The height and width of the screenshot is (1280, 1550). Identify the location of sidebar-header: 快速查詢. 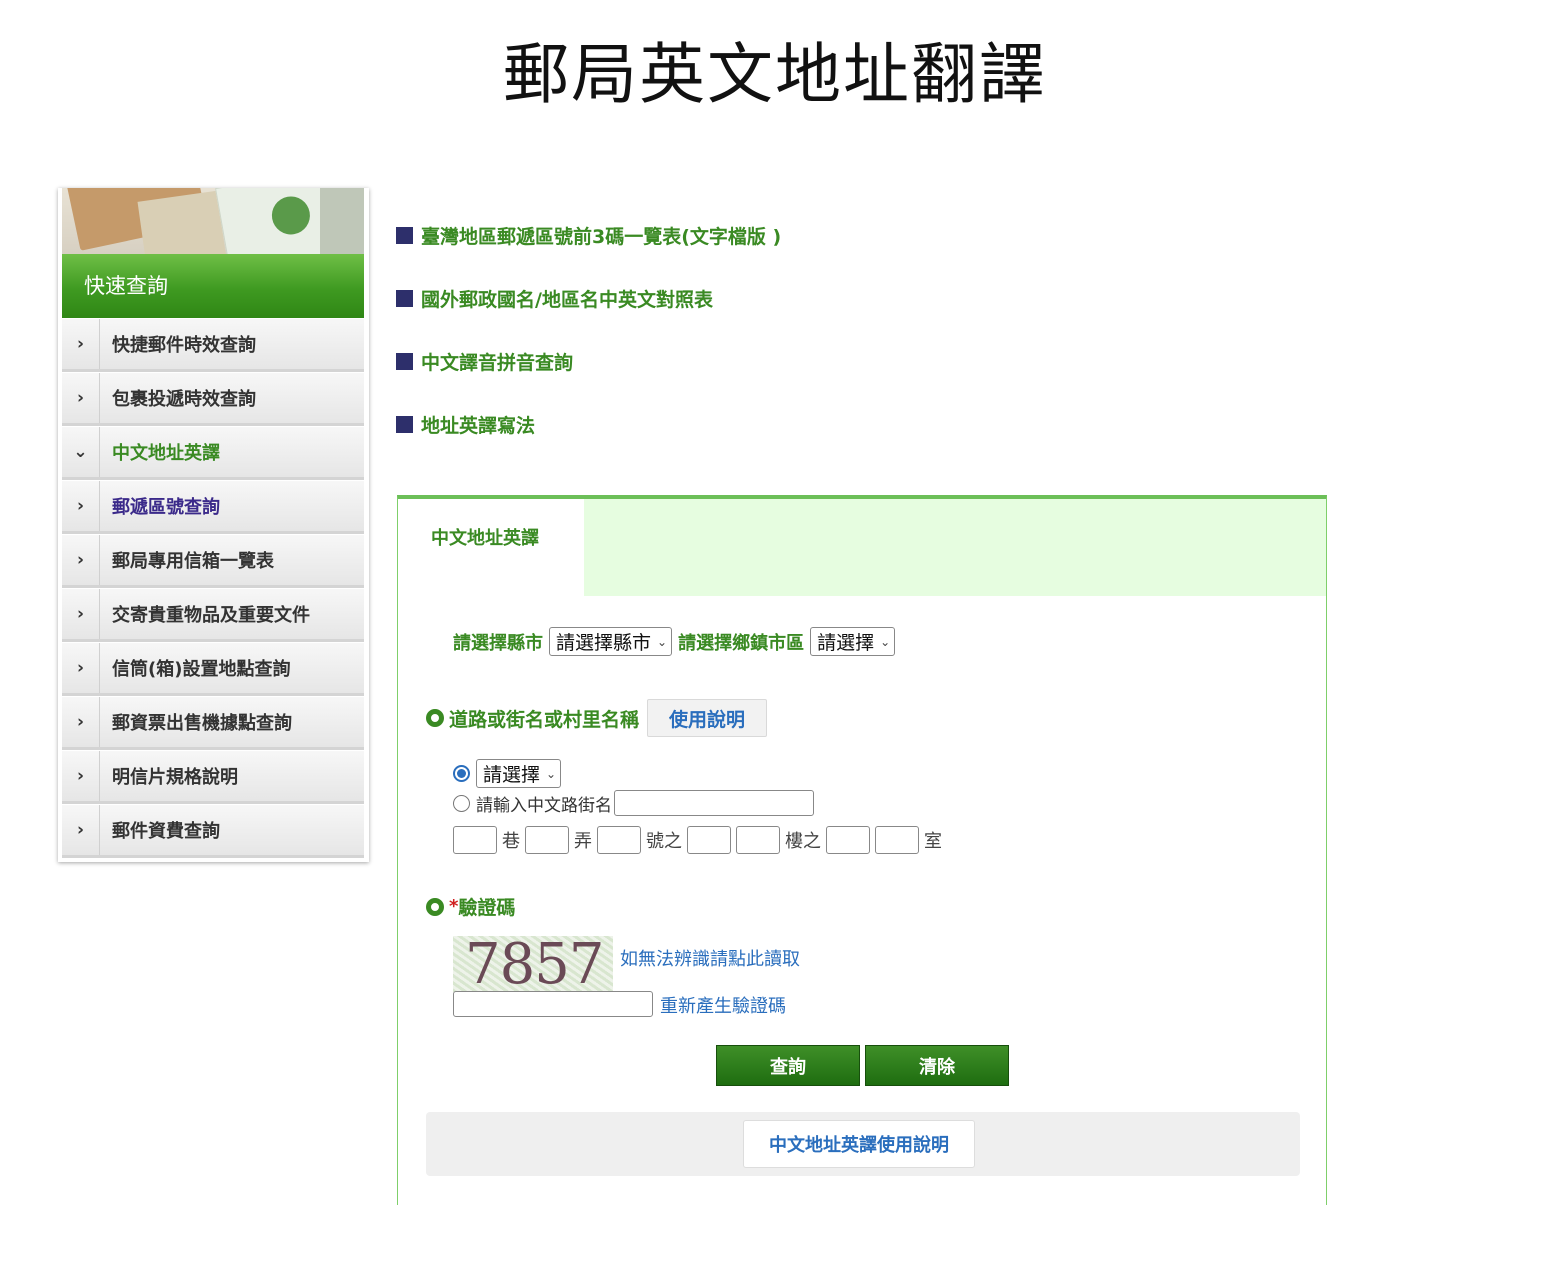
(213, 286).